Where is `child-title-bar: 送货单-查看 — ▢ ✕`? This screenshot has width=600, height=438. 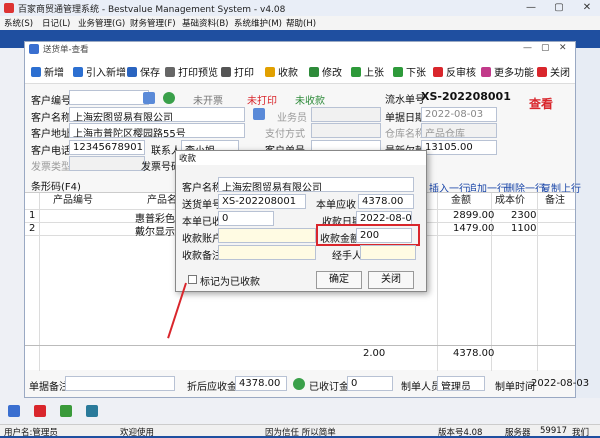
child-title-bar: 送货单-查看 — ▢ ✕ is located at coordinates (300, 49).